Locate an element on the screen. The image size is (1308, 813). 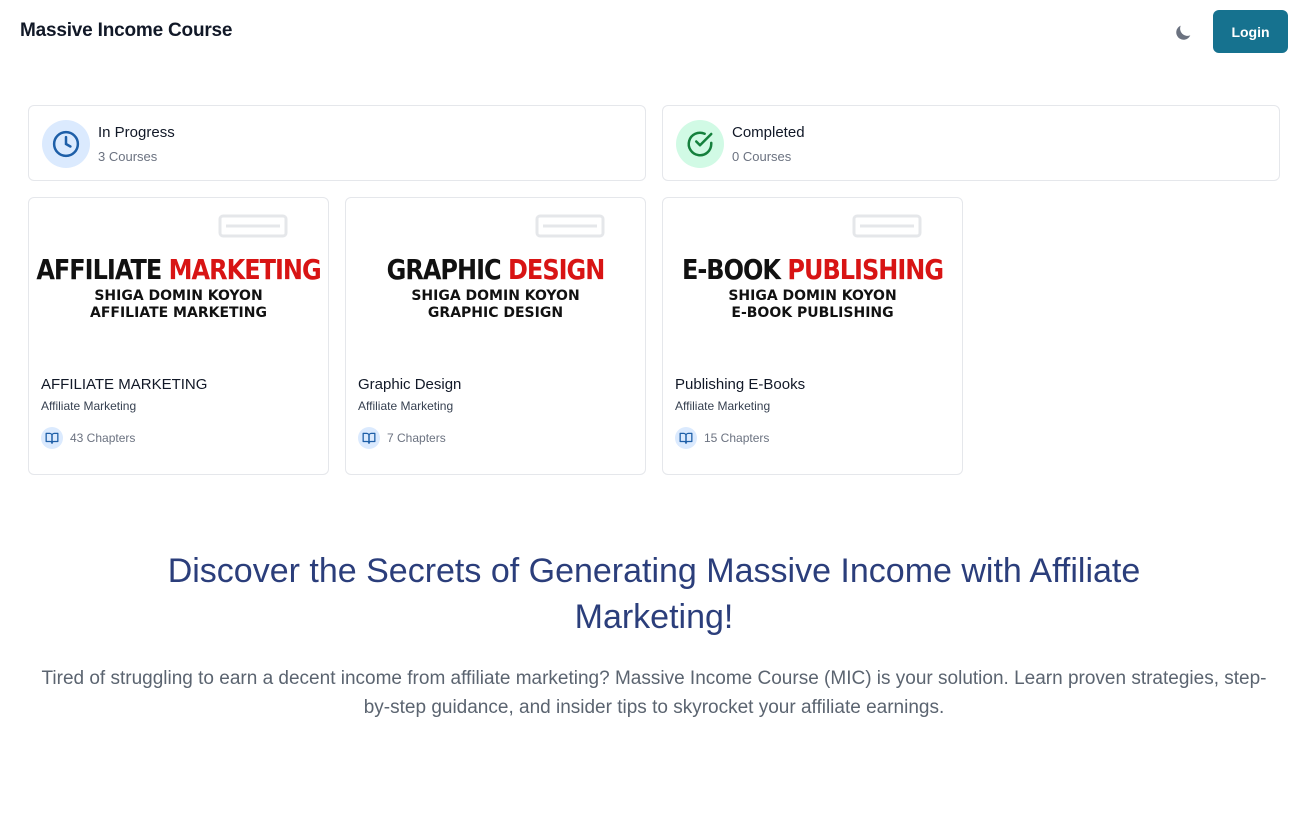
brand-title: Massive Income Course is located at coordinates (126, 31).